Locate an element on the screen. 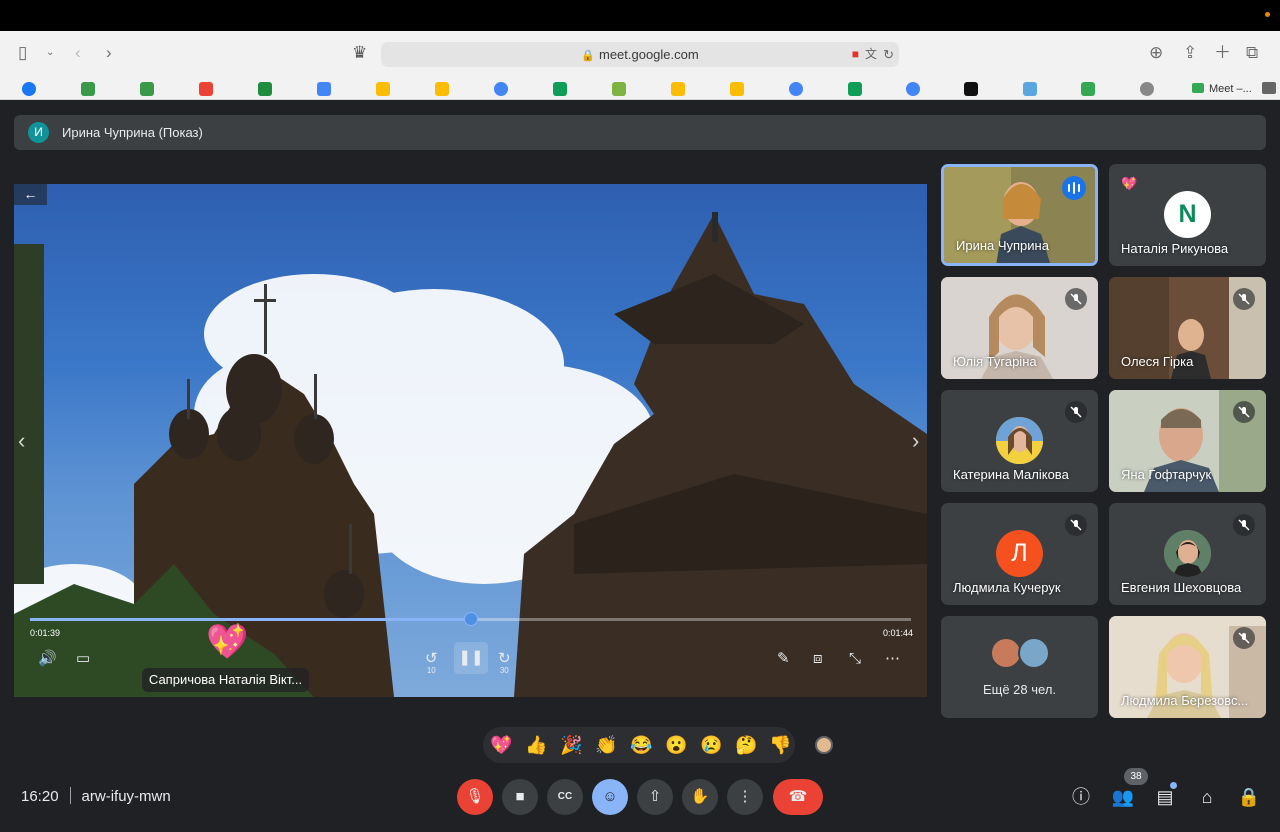 The height and width of the screenshot is (832, 1280). avatar: N is located at coordinates (1187, 214).